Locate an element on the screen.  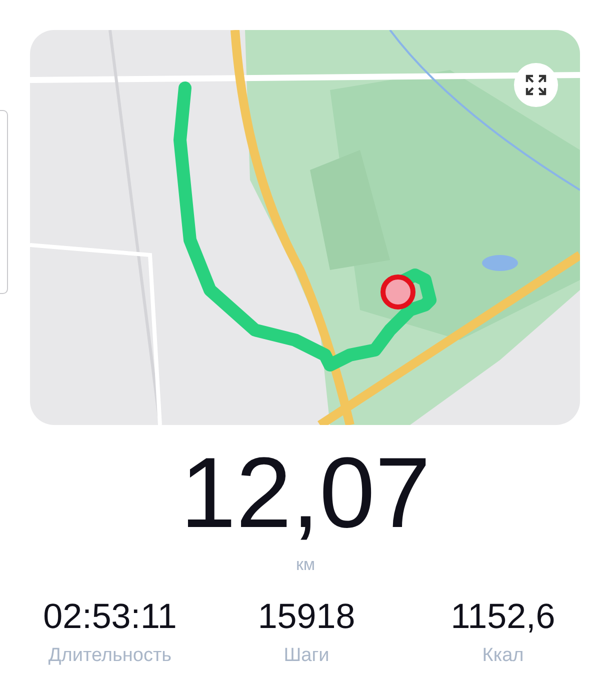
distance-value: 12,07 is located at coordinates (305, 493).